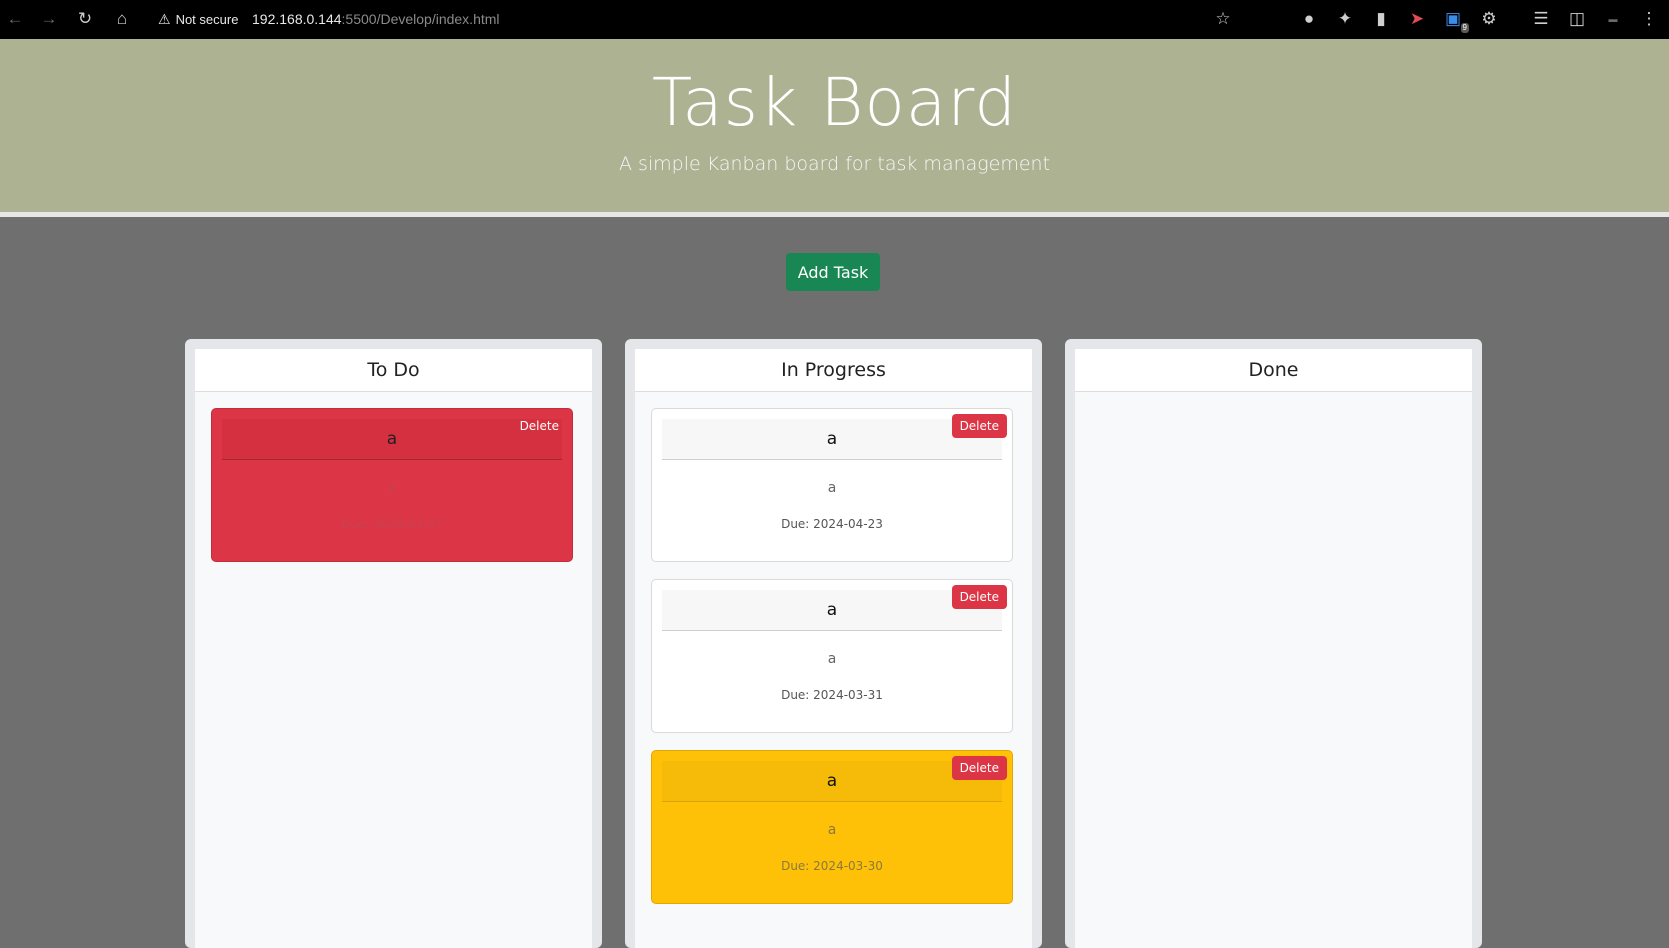 The height and width of the screenshot is (948, 1669). What do you see at coordinates (393, 370) in the screenshot?
I see `lane-title: To Do` at bounding box center [393, 370].